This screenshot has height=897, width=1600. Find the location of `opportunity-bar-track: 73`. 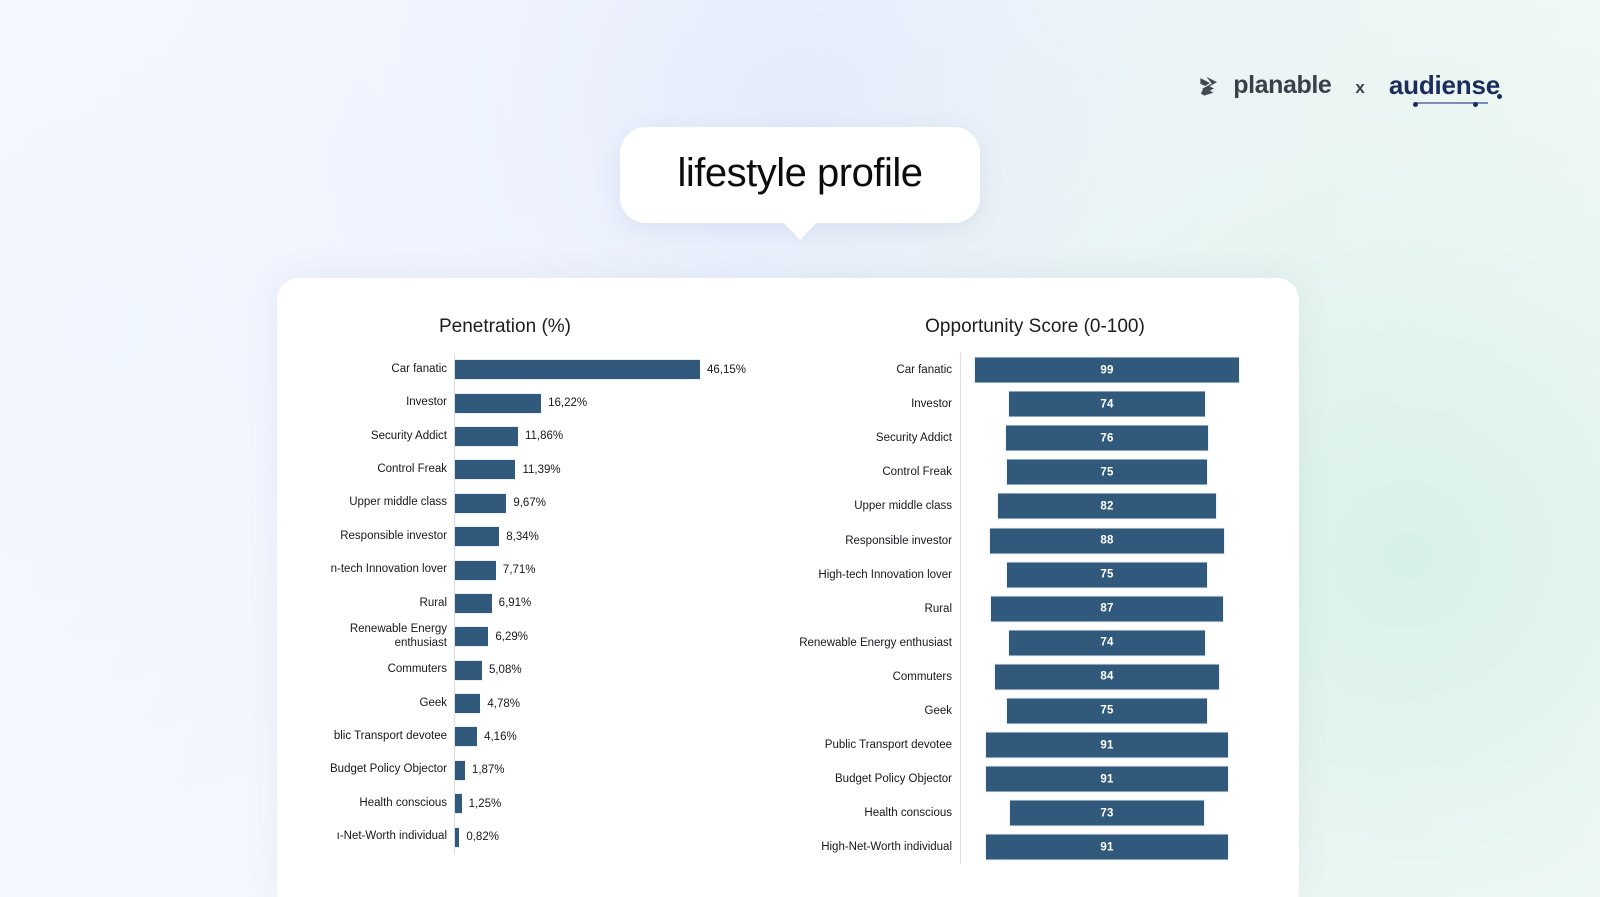

opportunity-bar-track: 73 is located at coordinates (1130, 813).